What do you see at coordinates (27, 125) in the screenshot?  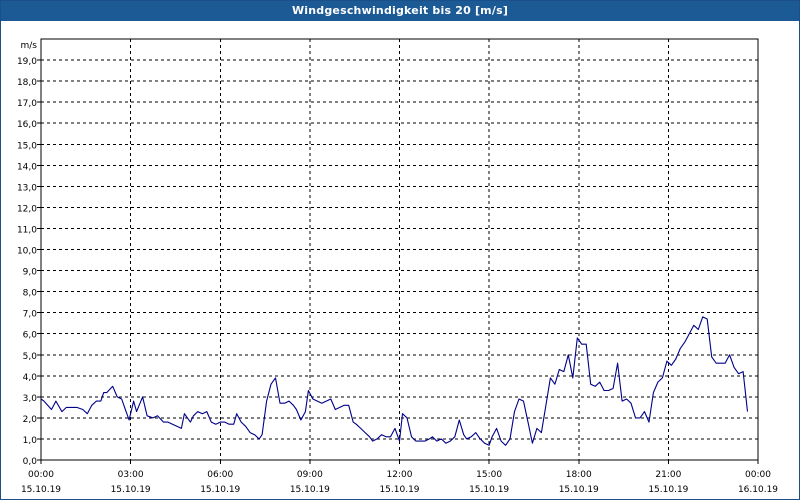 I see `y-tick-label: 16,0` at bounding box center [27, 125].